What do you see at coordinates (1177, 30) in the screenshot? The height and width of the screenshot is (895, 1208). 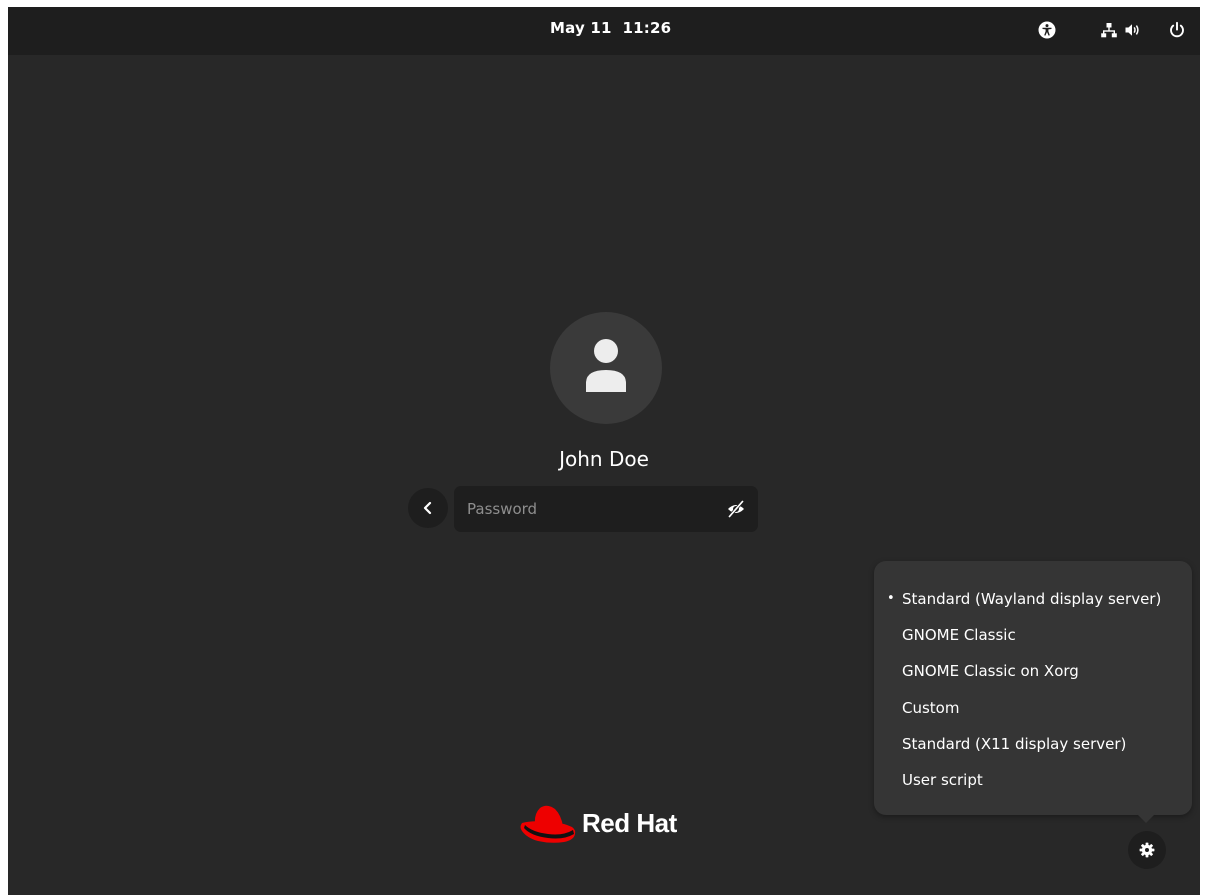 I see `power-icon` at bounding box center [1177, 30].